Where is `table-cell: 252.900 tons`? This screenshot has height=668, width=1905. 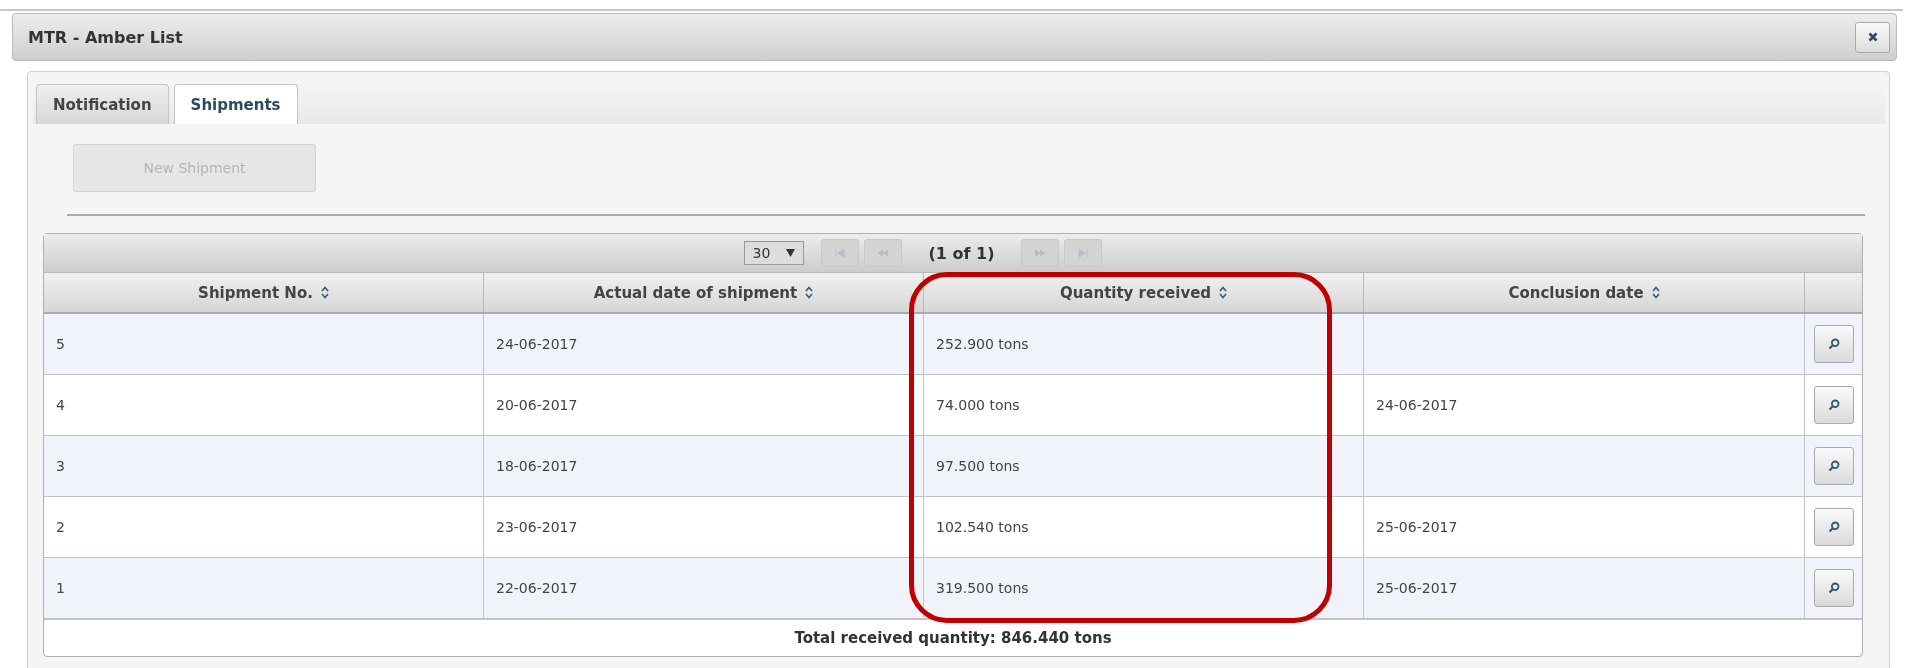 table-cell: 252.900 tons is located at coordinates (982, 343).